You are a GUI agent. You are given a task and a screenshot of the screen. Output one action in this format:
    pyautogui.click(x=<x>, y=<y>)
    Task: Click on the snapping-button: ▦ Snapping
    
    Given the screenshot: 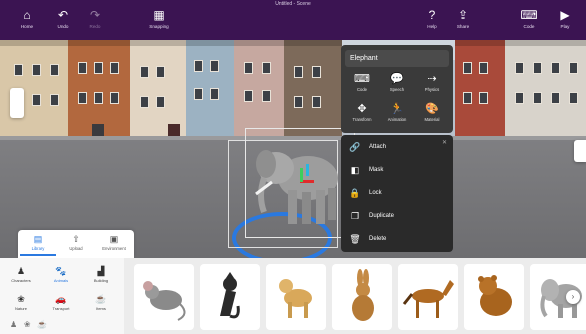 What is the action you would take?
    pyautogui.click(x=159, y=21)
    